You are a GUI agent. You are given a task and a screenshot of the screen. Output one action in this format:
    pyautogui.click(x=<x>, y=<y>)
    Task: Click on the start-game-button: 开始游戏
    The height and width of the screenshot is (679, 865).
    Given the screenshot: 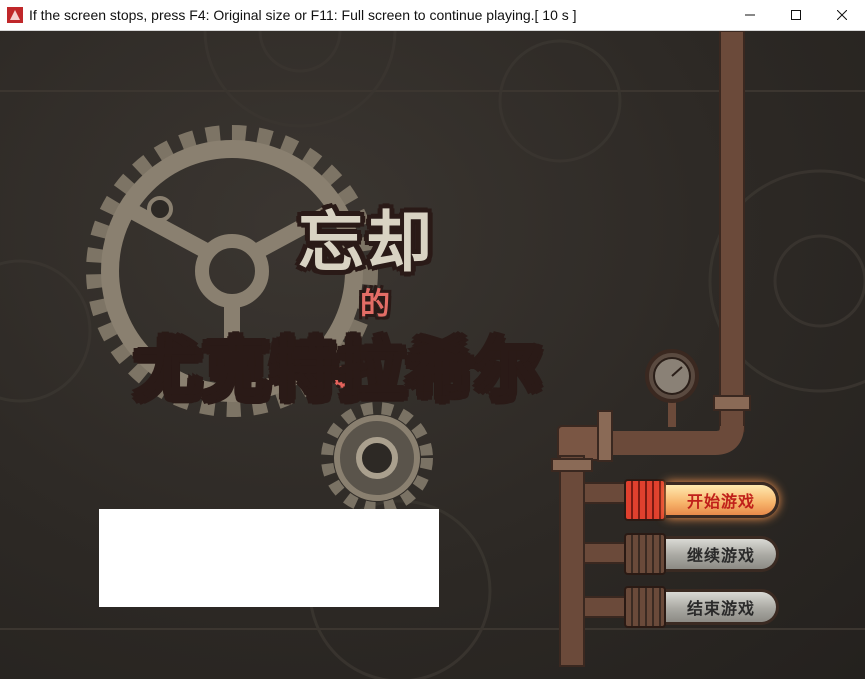 What is the action you would take?
    pyautogui.click(x=701, y=500)
    